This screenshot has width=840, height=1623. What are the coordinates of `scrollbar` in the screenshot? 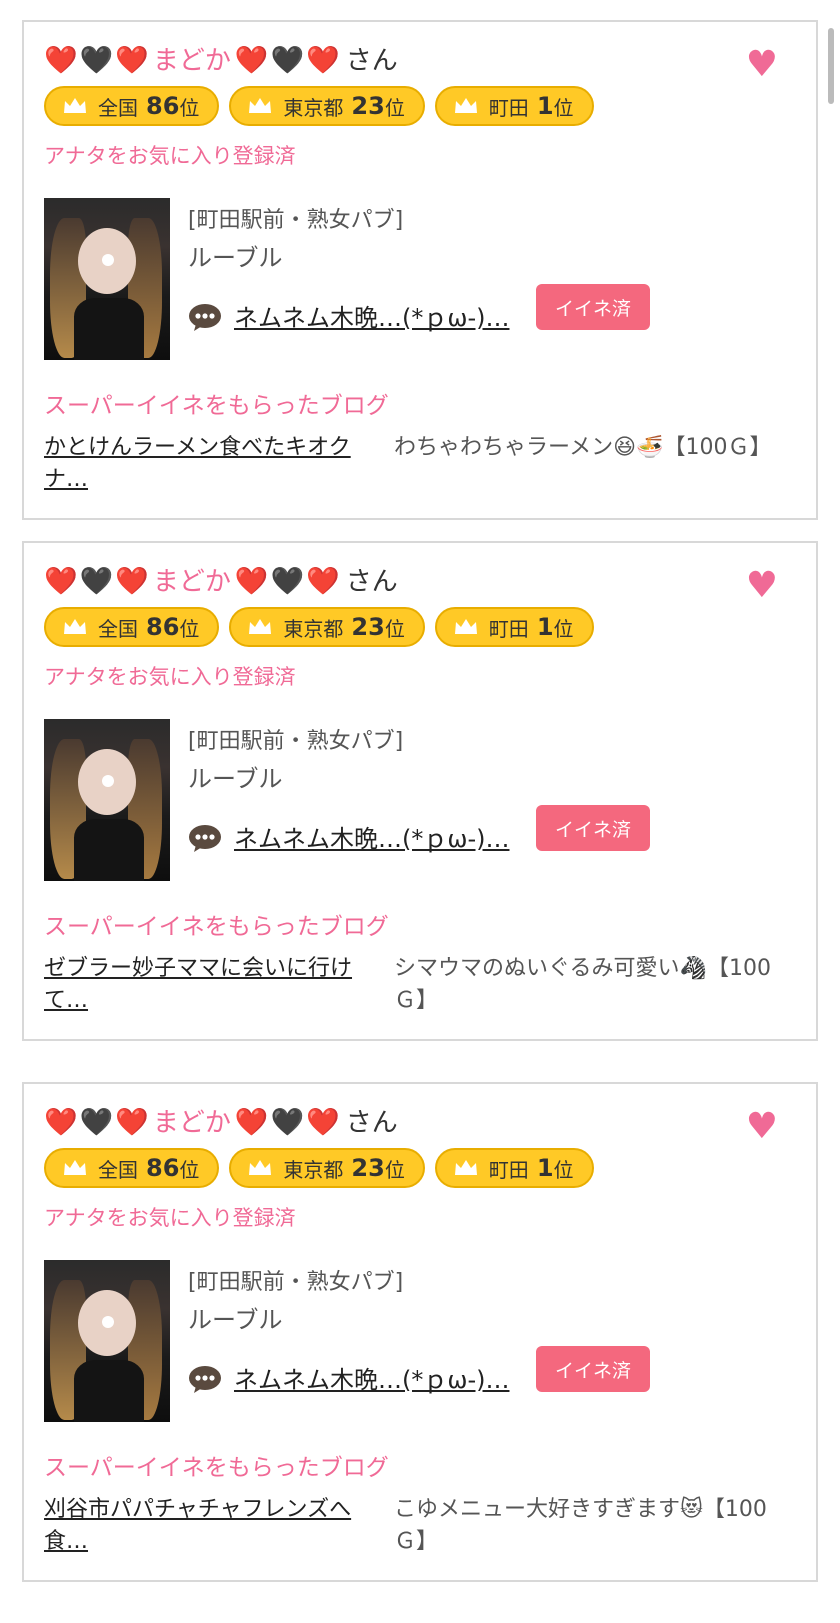 It's located at (831, 66).